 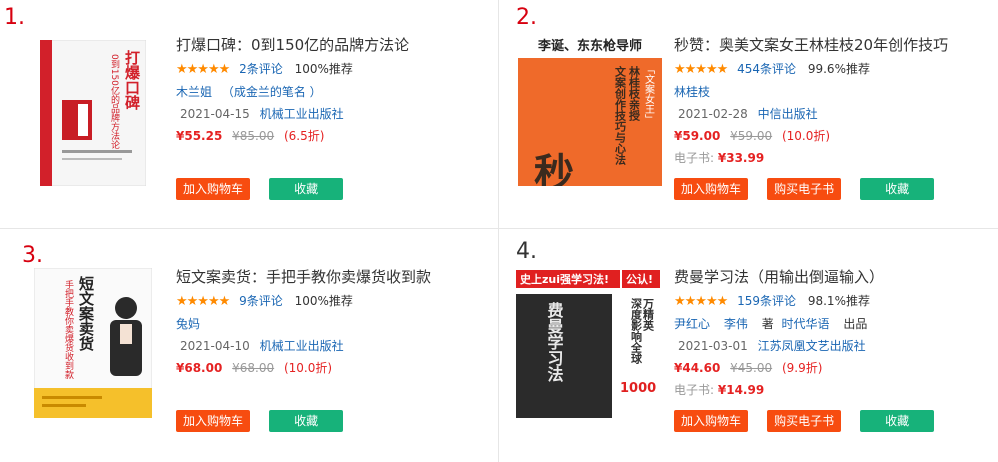 What do you see at coordinates (326, 92) in the screenshot?
I see `author-row: 木兰姐 （成金兰的笔名 ）` at bounding box center [326, 92].